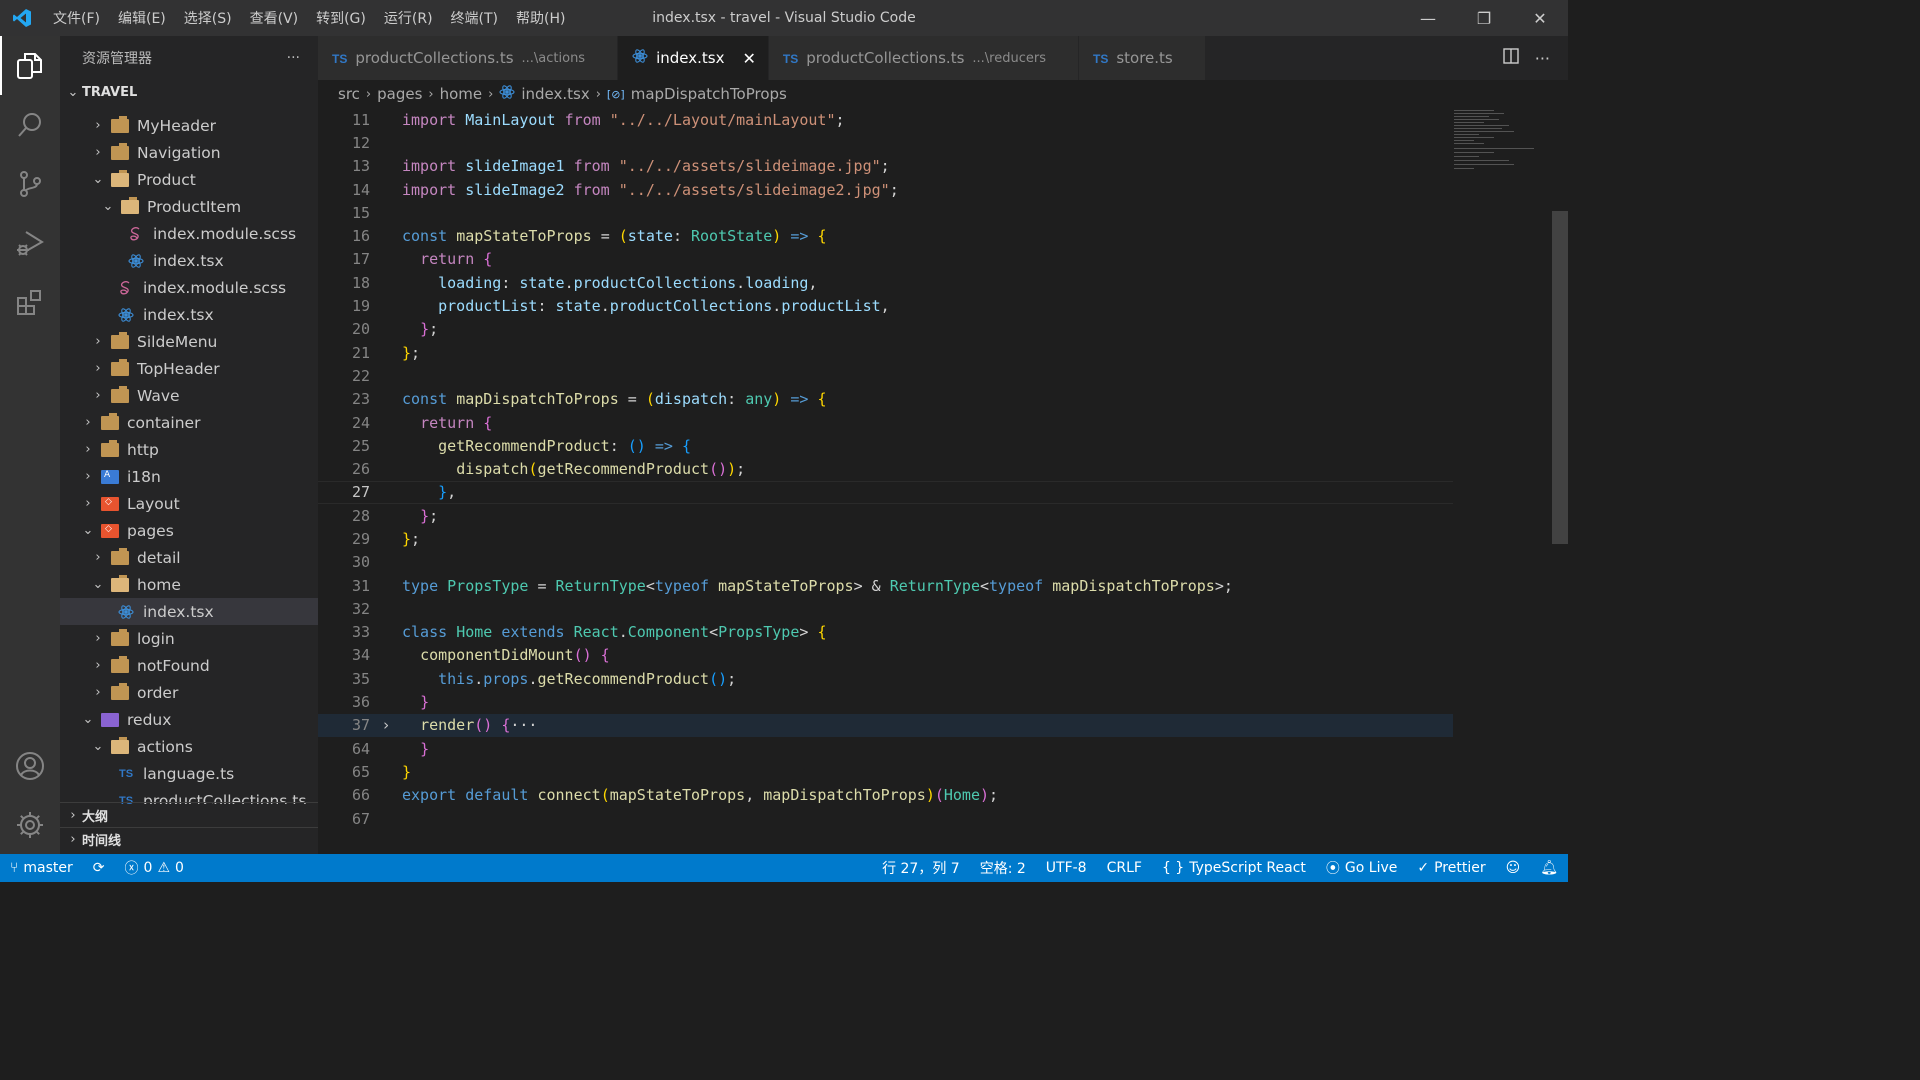 The height and width of the screenshot is (1080, 1920). Describe the element at coordinates (189, 746) in the screenshot. I see `tree-item: ⌄ actions` at that location.